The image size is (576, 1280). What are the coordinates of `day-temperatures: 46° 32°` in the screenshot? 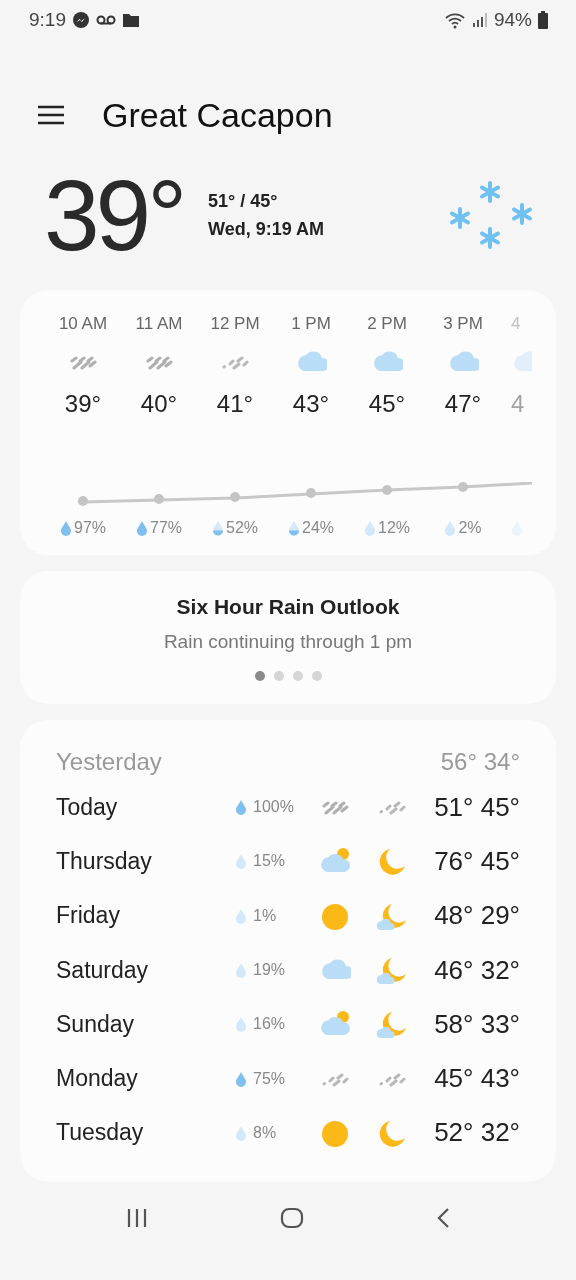 It's located at (476, 970).